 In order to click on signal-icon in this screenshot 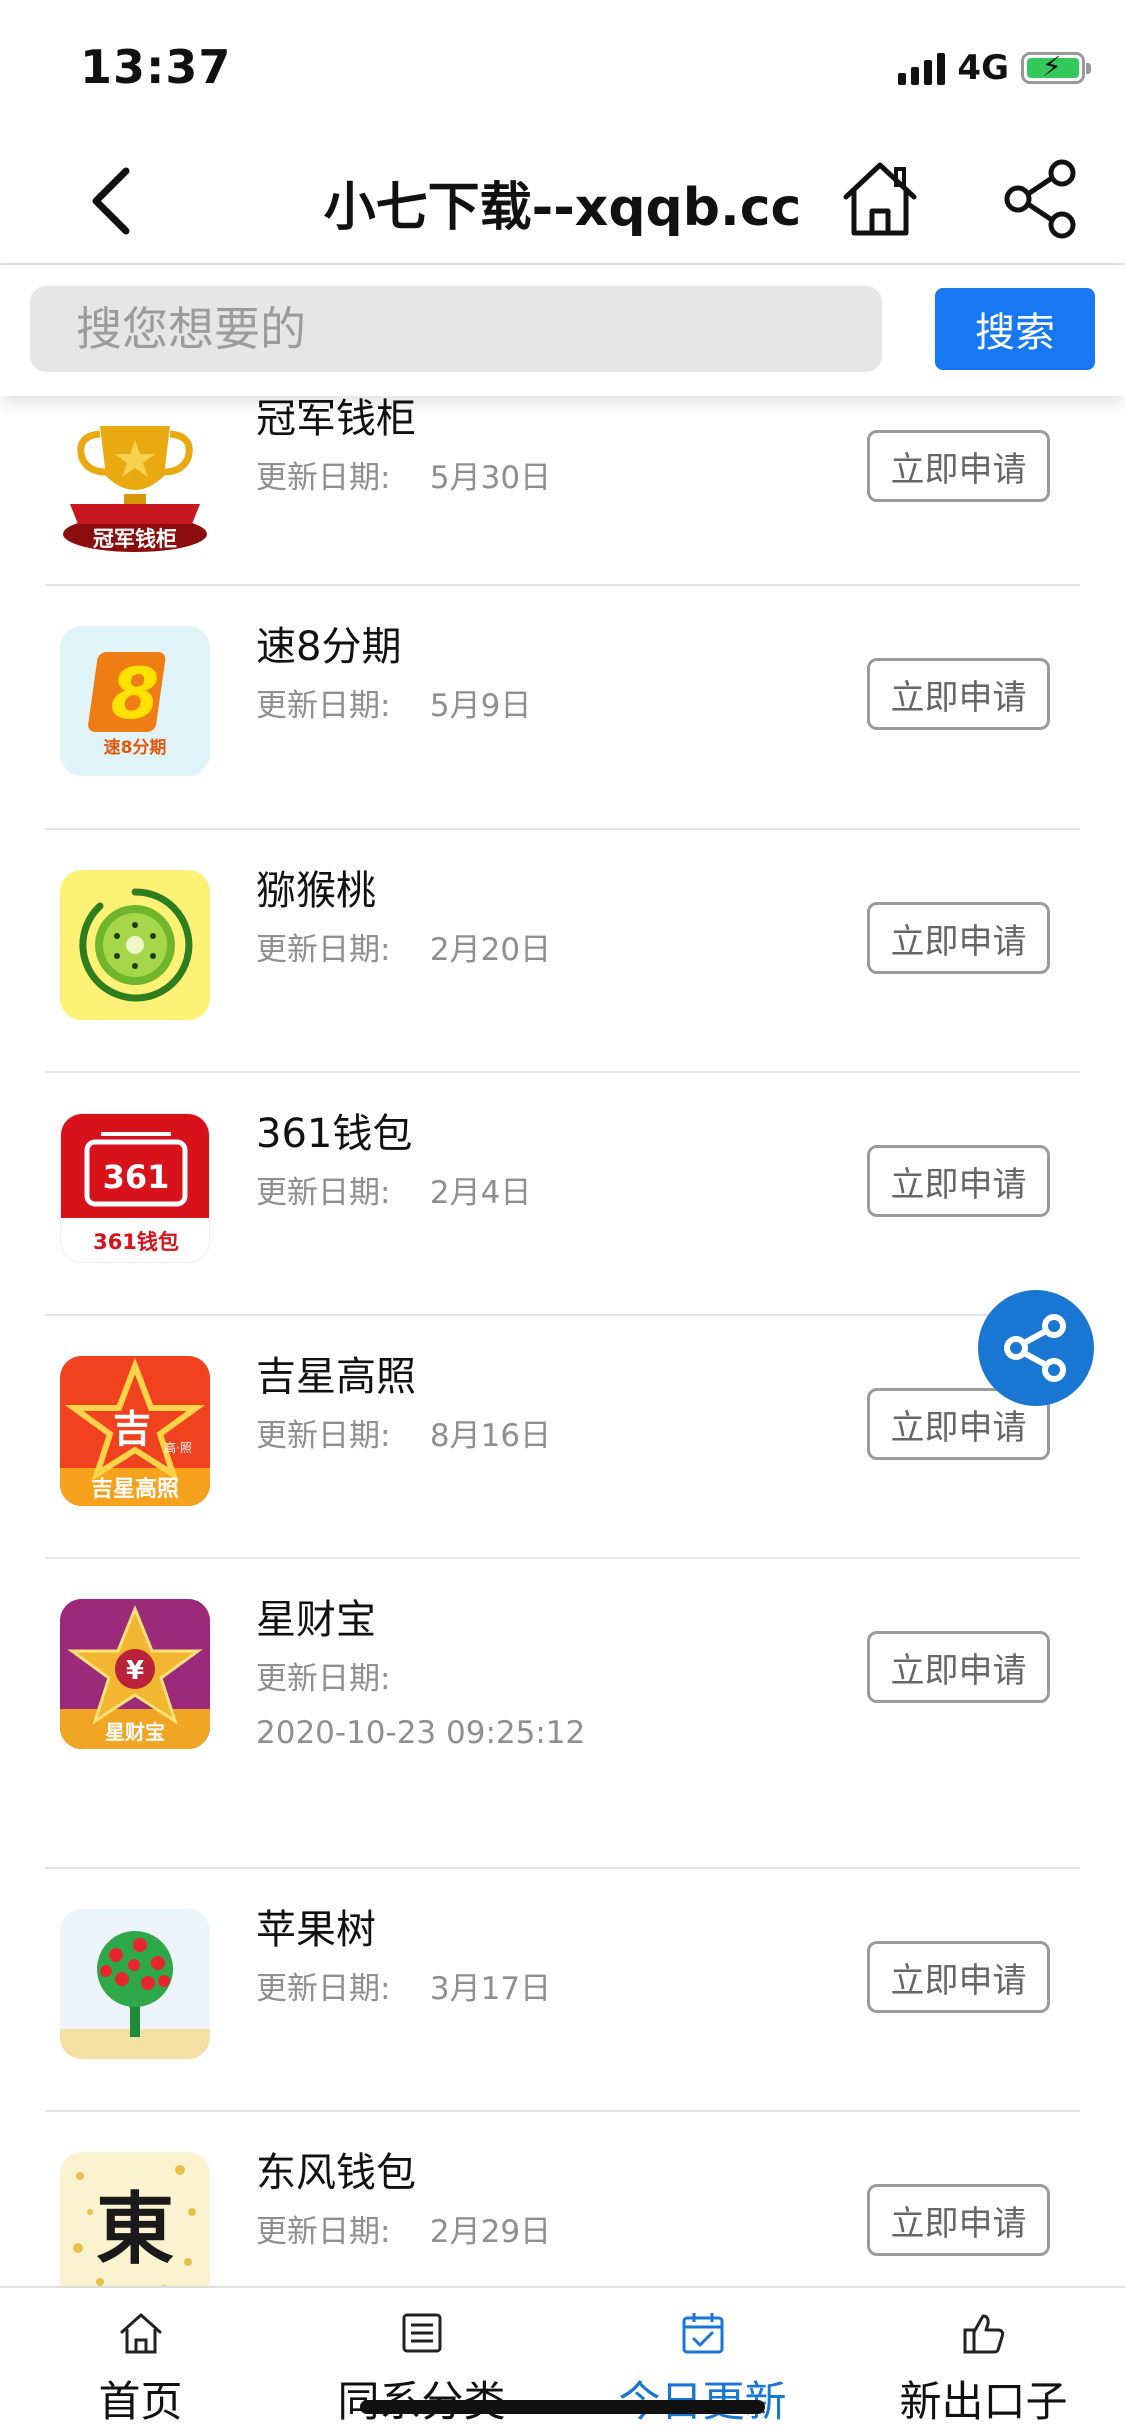, I will do `click(922, 68)`.